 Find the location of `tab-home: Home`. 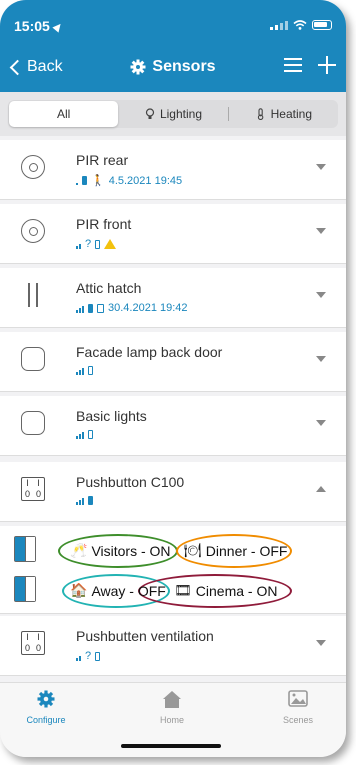

tab-home: Home is located at coordinates (172, 707).